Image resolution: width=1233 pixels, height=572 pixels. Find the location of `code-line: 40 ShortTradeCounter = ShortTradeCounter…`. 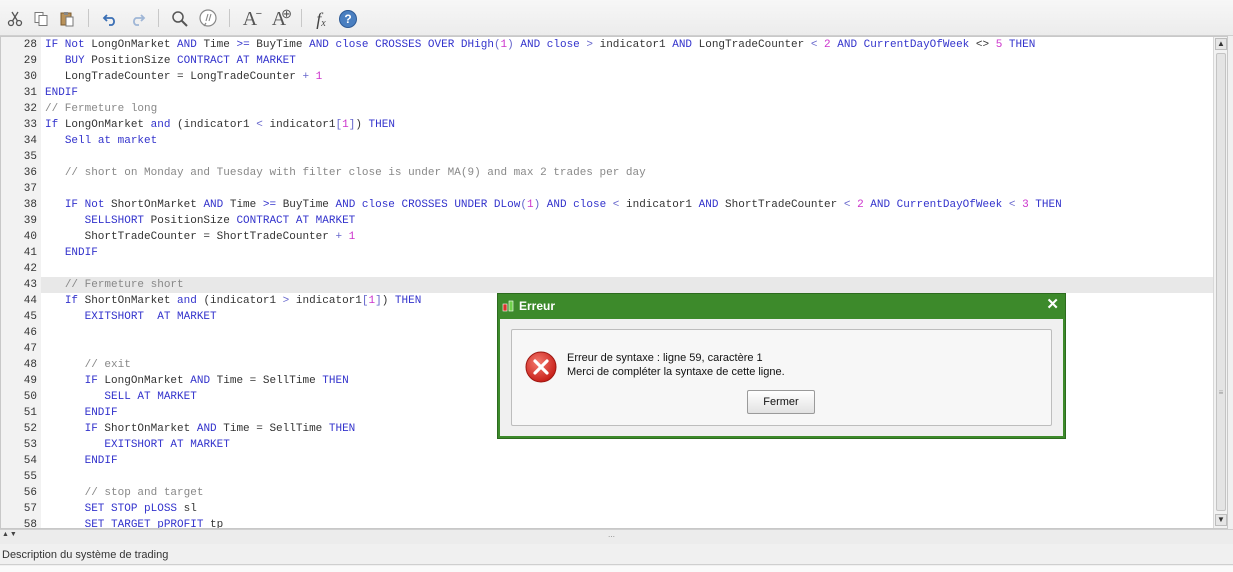

code-line: 40 ShortTradeCounter = ShortTradeCounter… is located at coordinates (607, 237).